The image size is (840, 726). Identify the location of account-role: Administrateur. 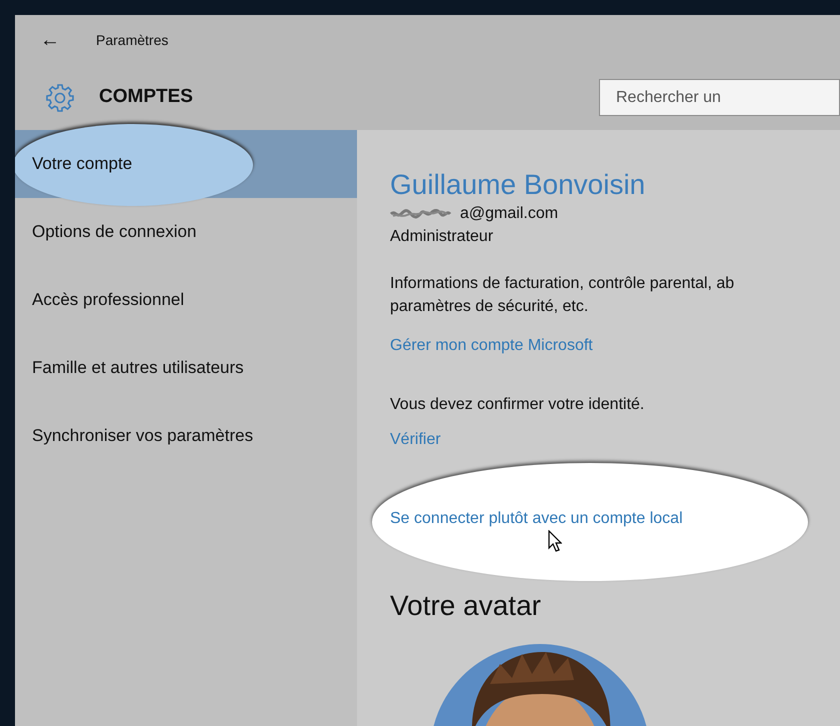
(442, 236).